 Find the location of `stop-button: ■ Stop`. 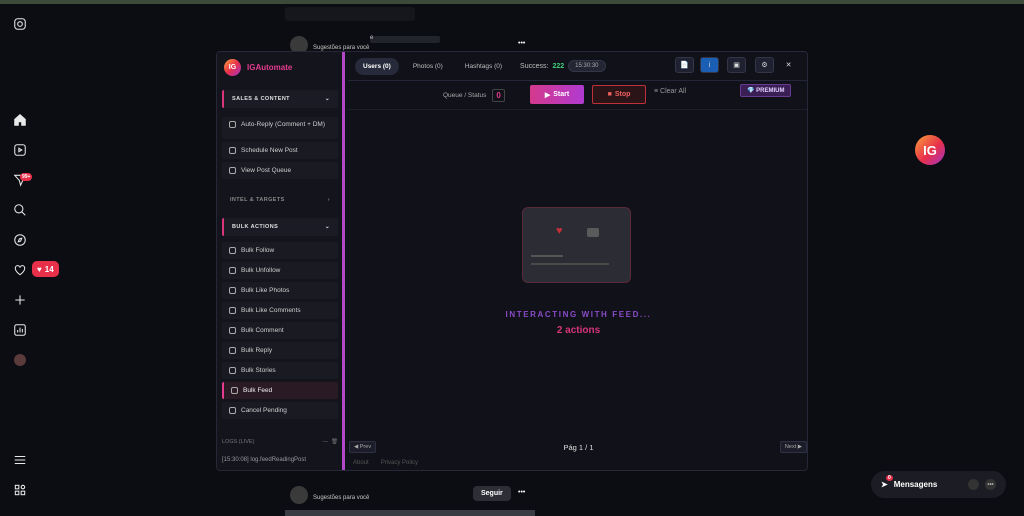

stop-button: ■ Stop is located at coordinates (619, 94).